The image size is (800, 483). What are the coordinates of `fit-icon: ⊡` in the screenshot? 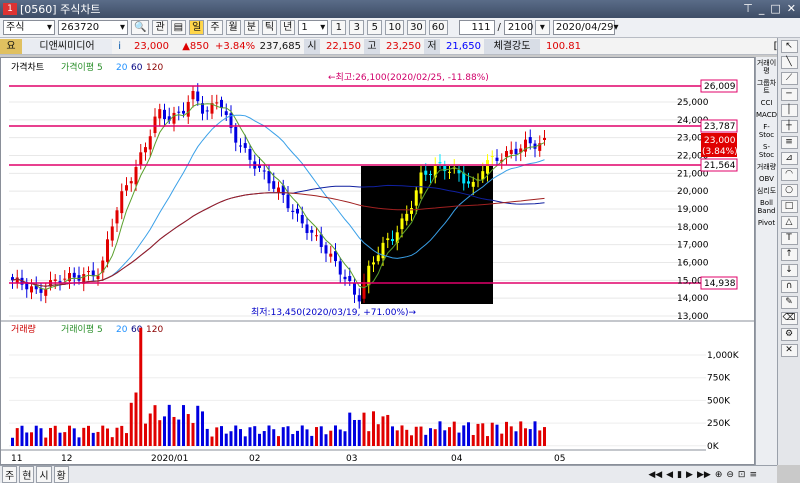 It's located at (742, 475).